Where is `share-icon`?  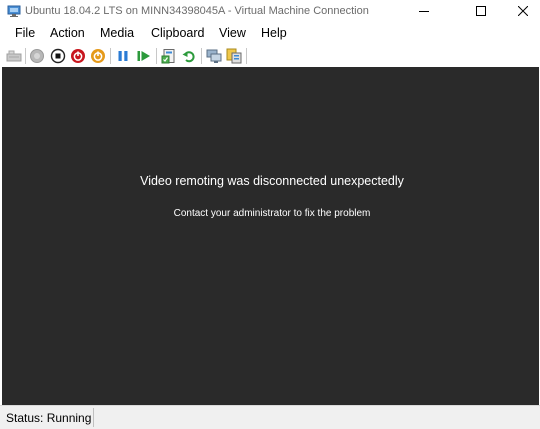
share-icon is located at coordinates (234, 56).